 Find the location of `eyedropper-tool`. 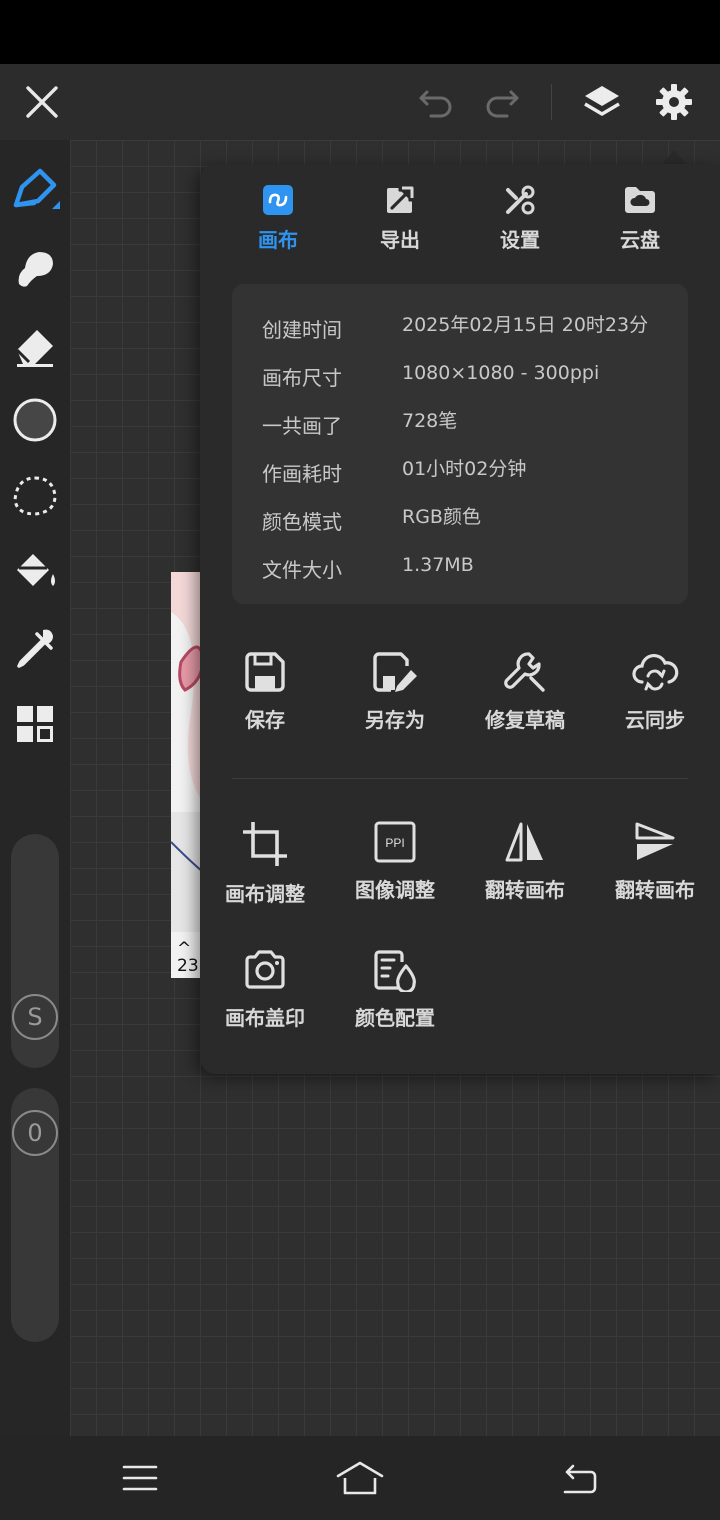

eyedropper-tool is located at coordinates (35, 648).